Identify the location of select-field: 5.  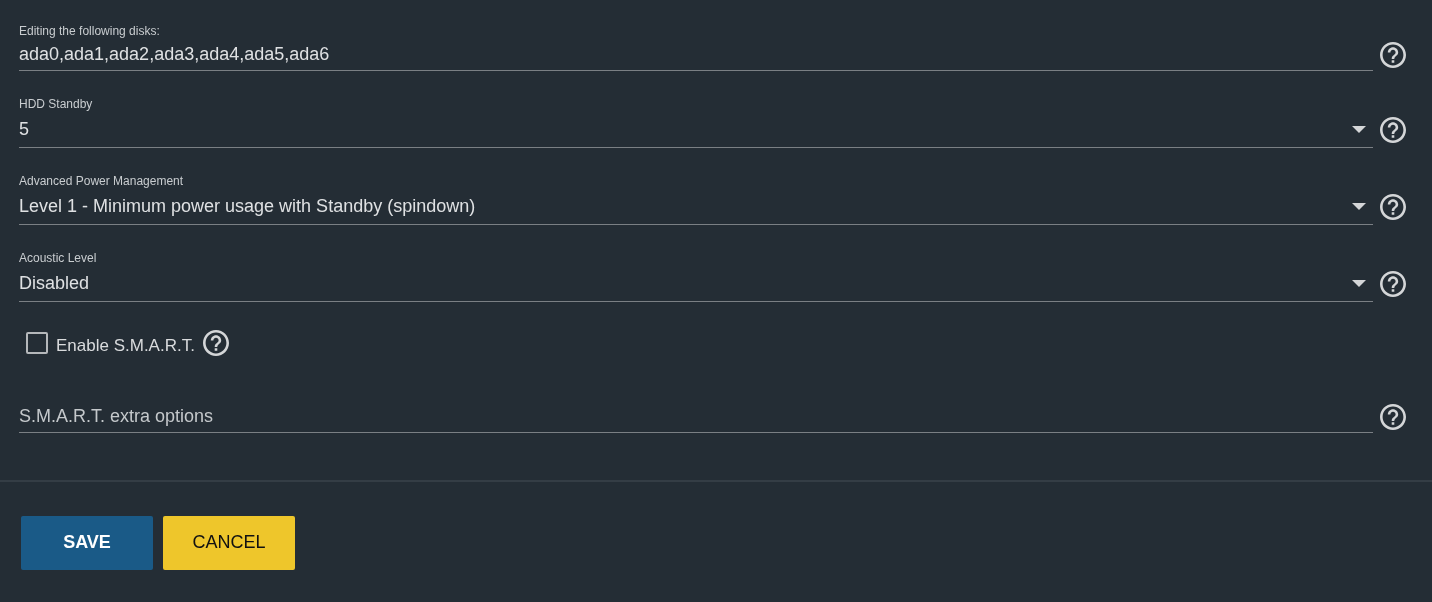
(696, 130).